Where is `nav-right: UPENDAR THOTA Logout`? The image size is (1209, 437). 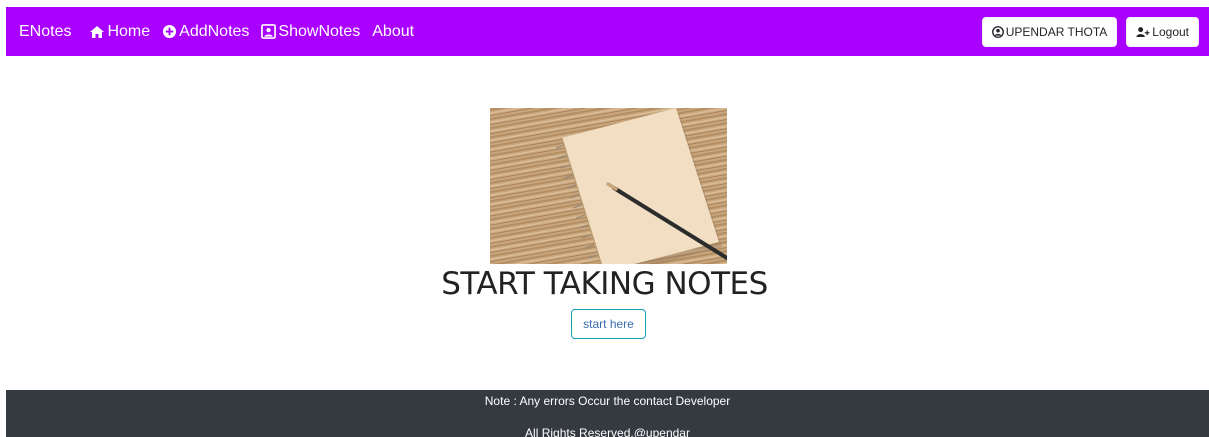
nav-right: UPENDAR THOTA Logout is located at coordinates (1090, 31).